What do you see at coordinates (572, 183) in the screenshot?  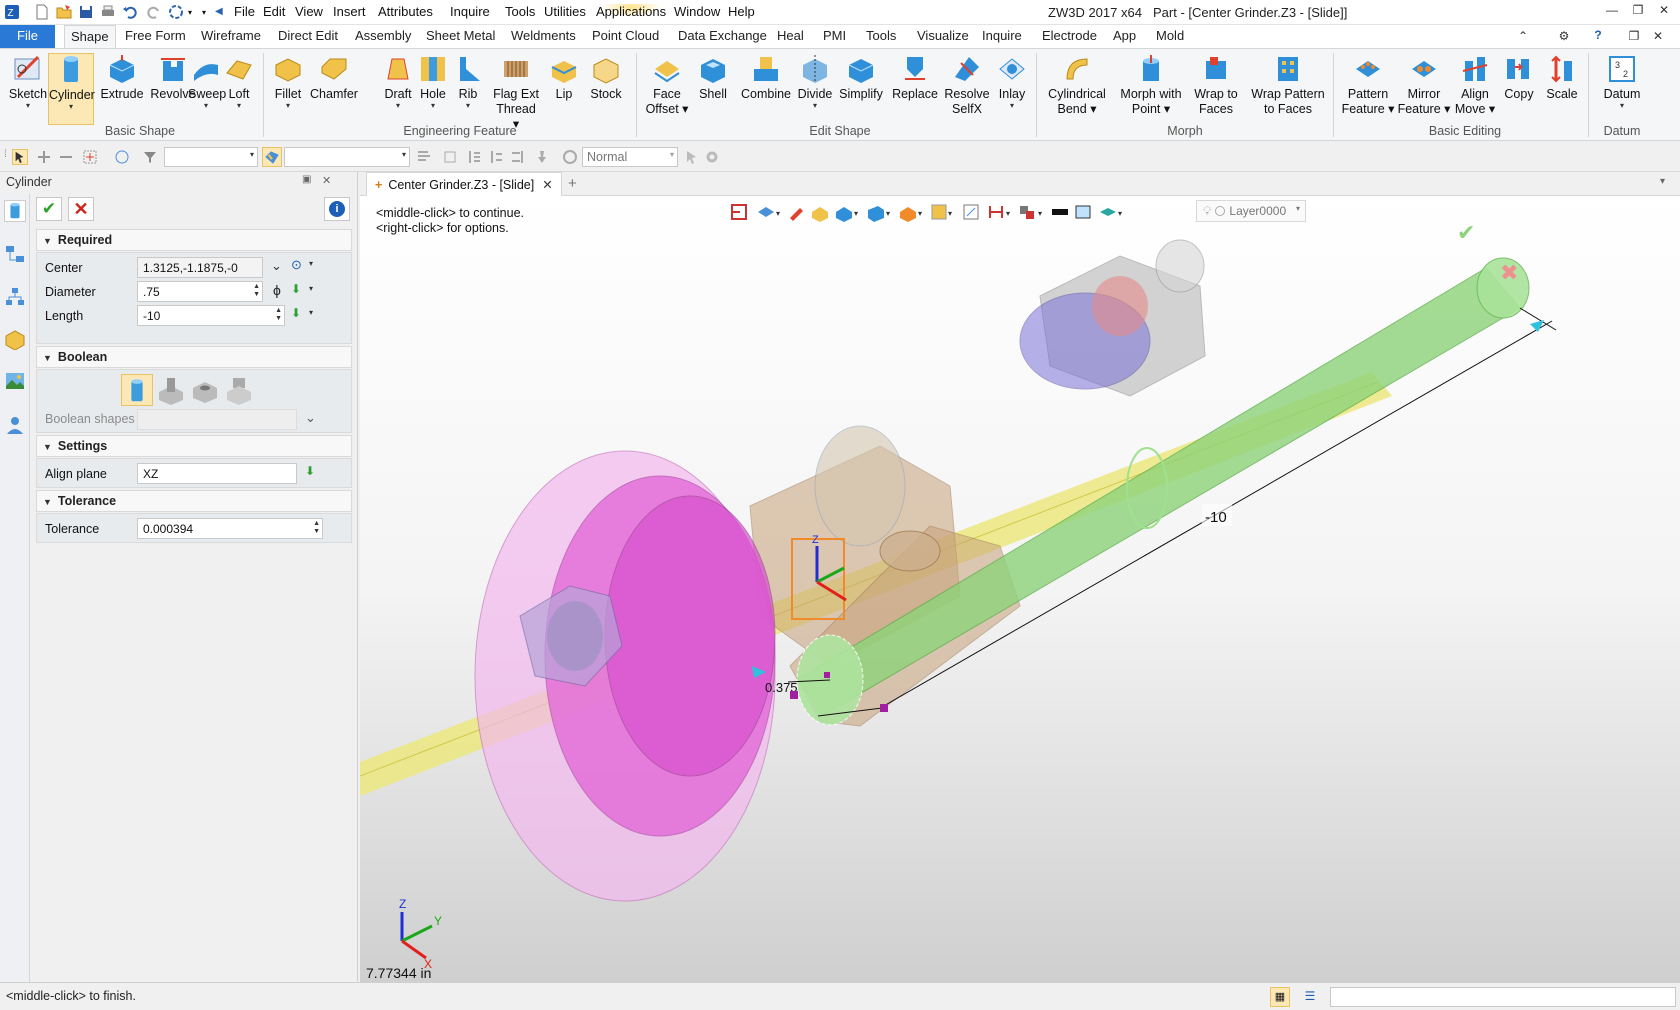 I see `new-tab-icon: +` at bounding box center [572, 183].